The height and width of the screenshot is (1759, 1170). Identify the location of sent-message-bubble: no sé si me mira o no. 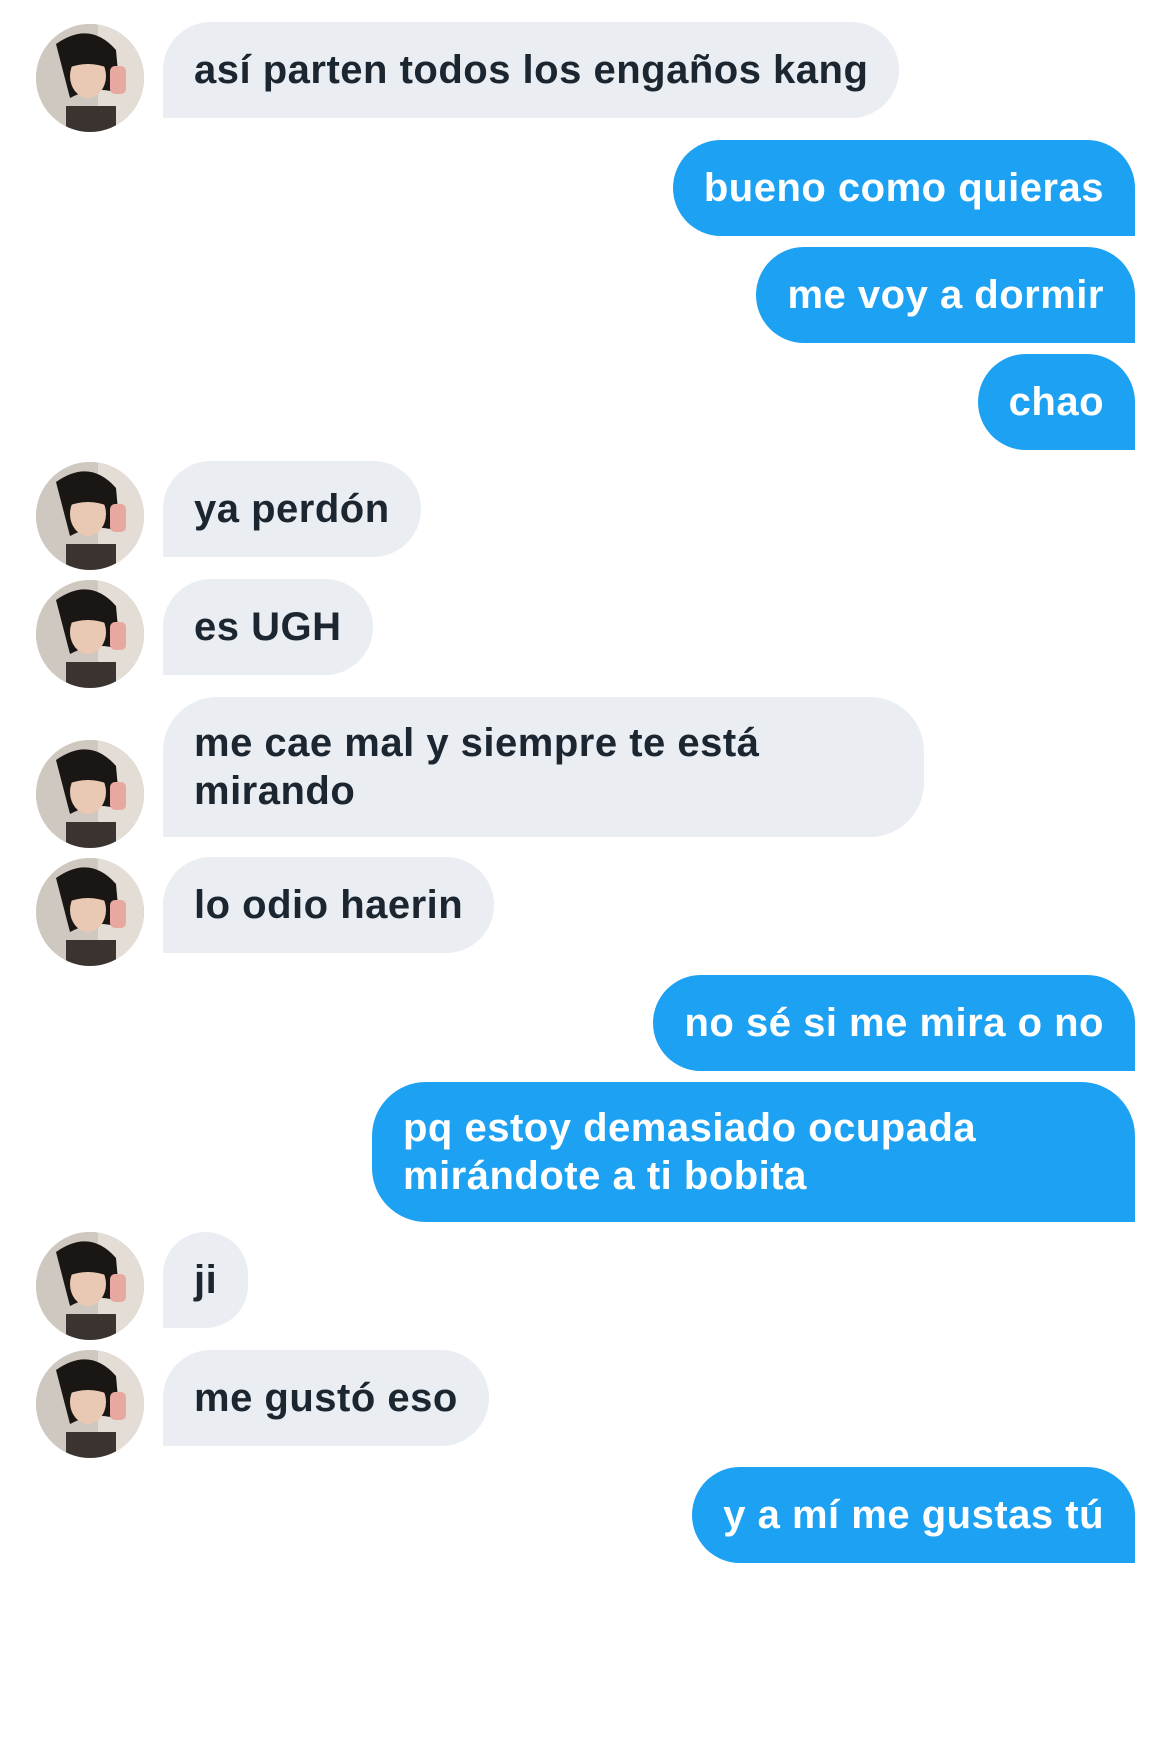
(894, 1023).